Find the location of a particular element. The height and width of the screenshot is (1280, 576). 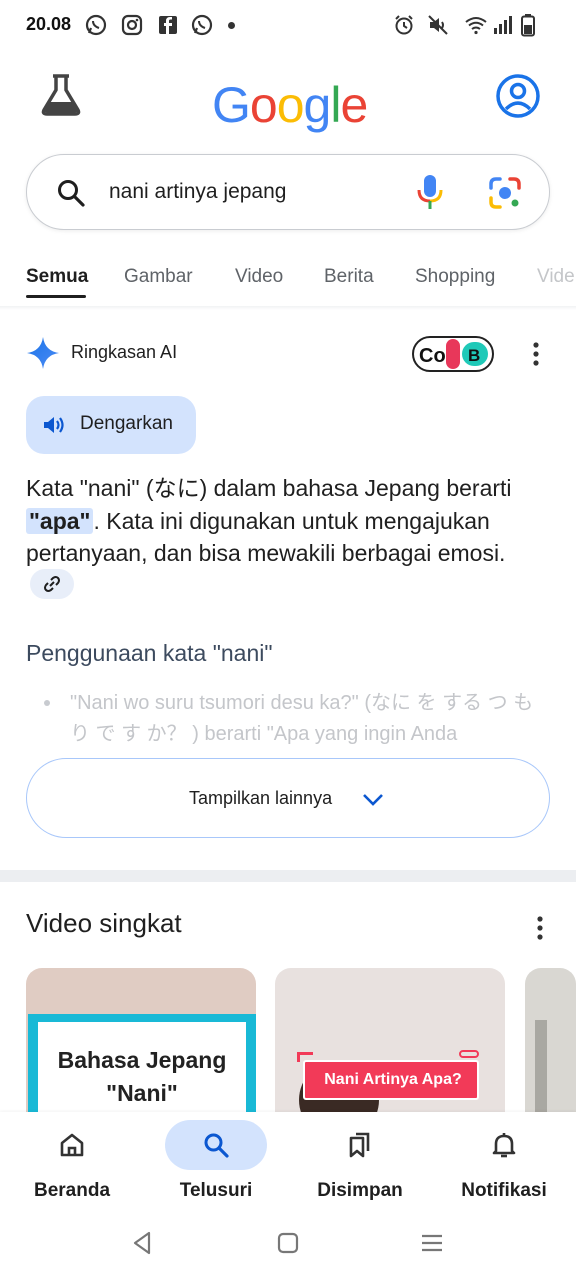

video-overlay-text: Bahasa Jepang "Nani" is located at coordinates (142, 1077).